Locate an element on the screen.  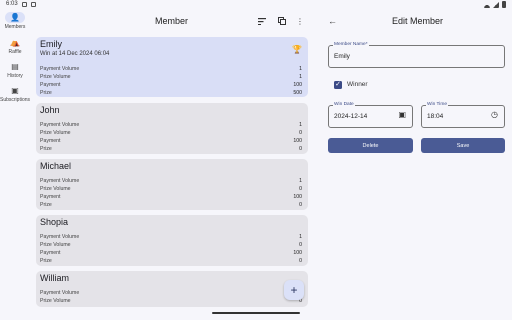
stat-row: Prize 500 is located at coordinates (171, 93).